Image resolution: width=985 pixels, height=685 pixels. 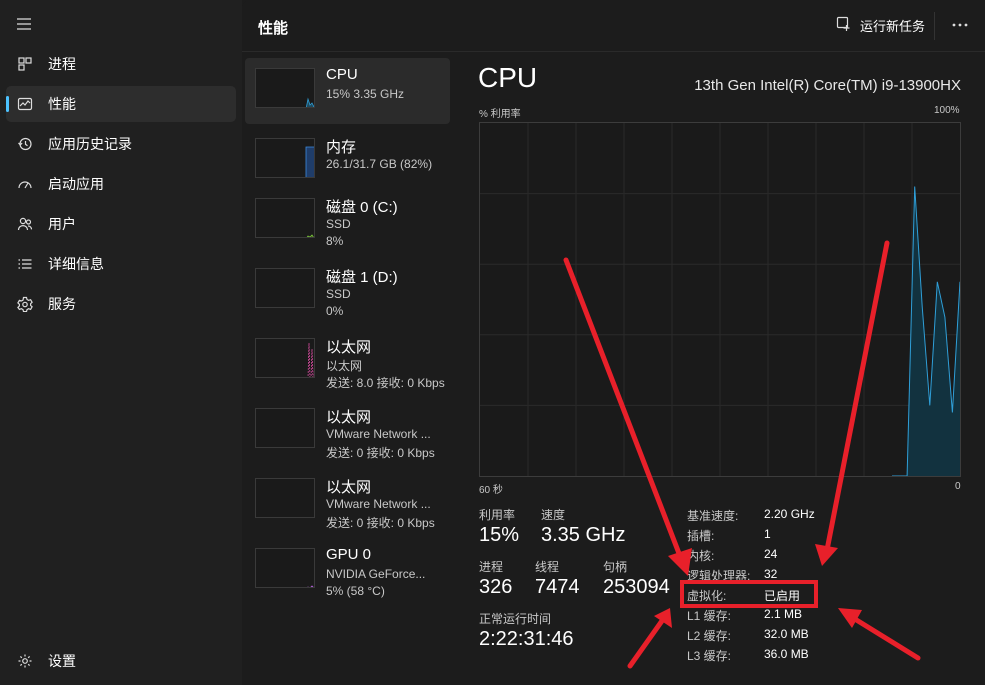 What do you see at coordinates (121, 224) in the screenshot?
I see `sidebar-item-users: 用户` at bounding box center [121, 224].